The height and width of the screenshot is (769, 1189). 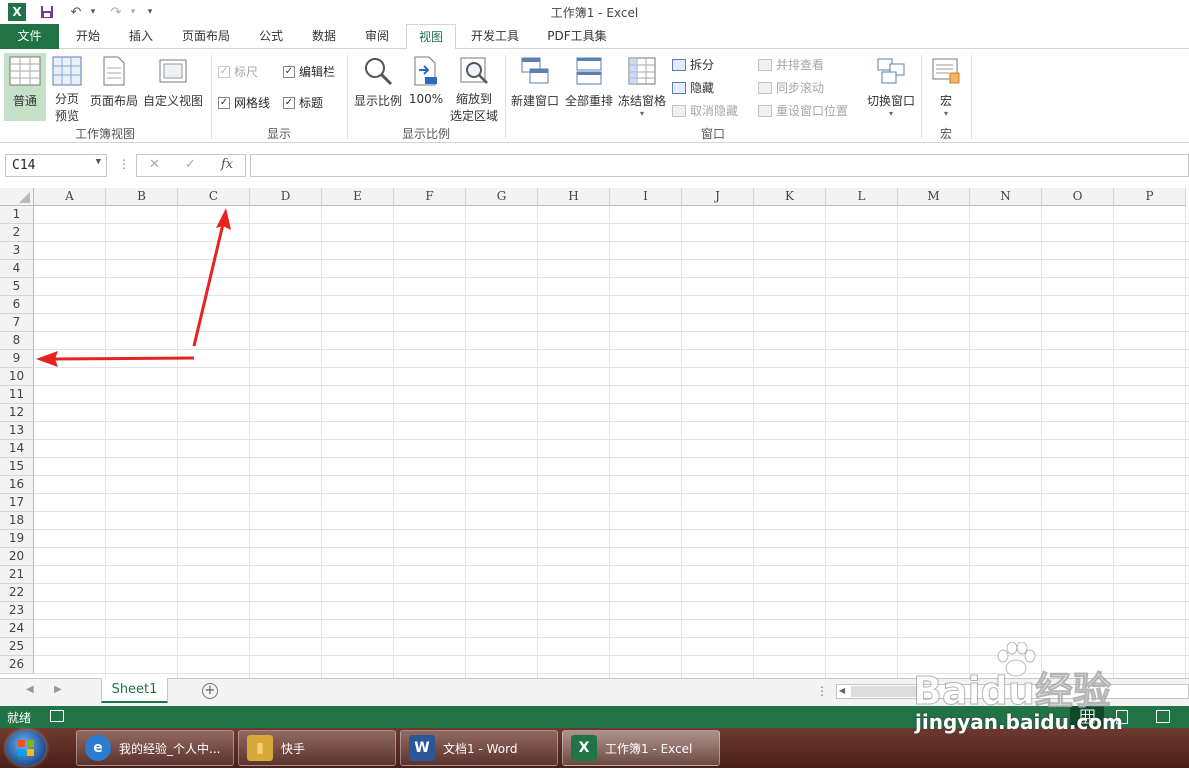 I want to click on name-box-dropdown-icon: ▼, so click(x=98, y=162).